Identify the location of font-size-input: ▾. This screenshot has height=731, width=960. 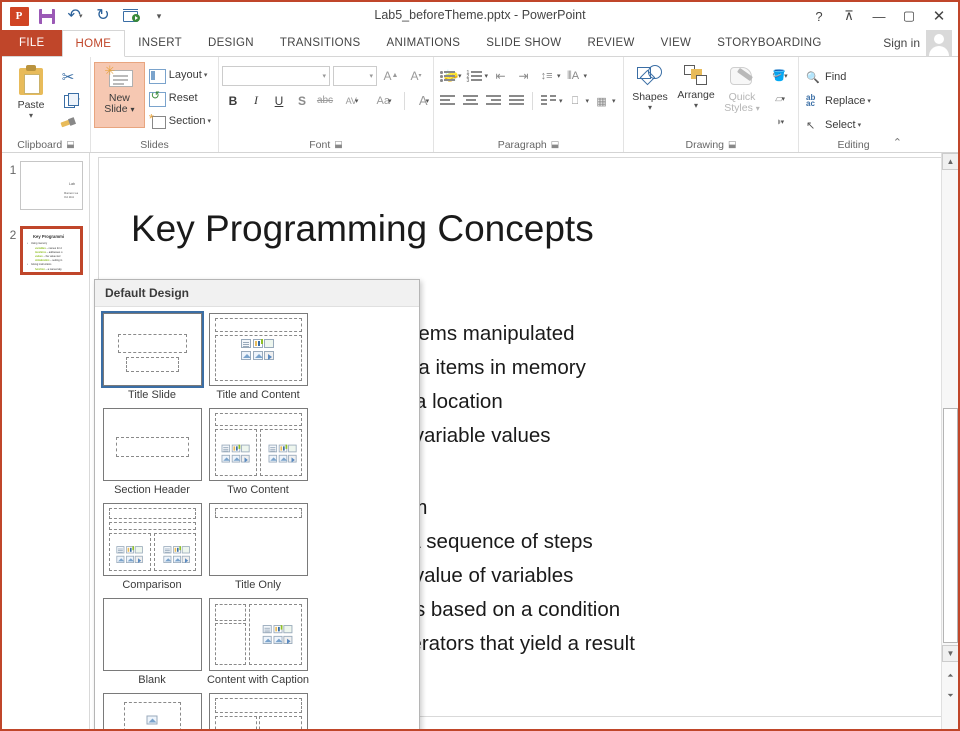
(355, 75).